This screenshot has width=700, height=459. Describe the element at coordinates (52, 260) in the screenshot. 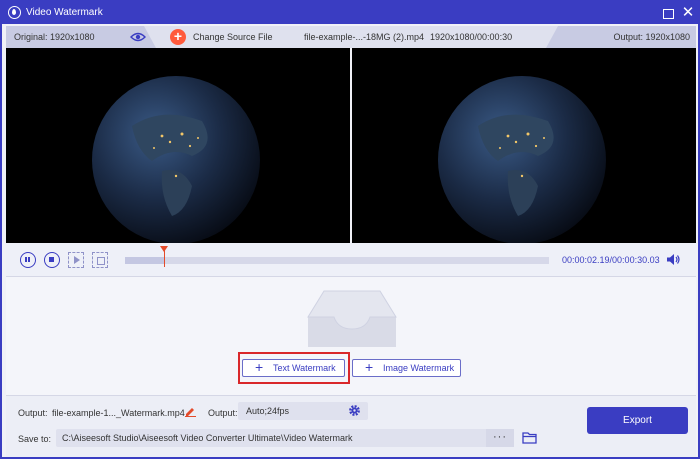

I see `stop-button` at that location.